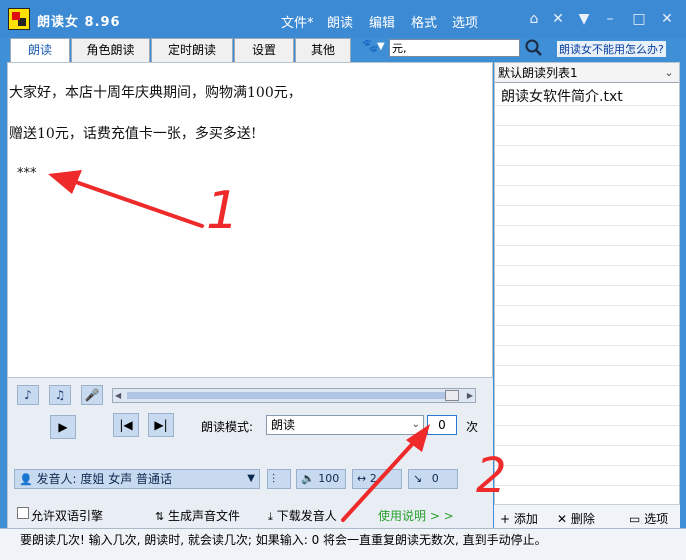  What do you see at coordinates (424, 21) in the screenshot?
I see `menu-format: 格式` at bounding box center [424, 21].